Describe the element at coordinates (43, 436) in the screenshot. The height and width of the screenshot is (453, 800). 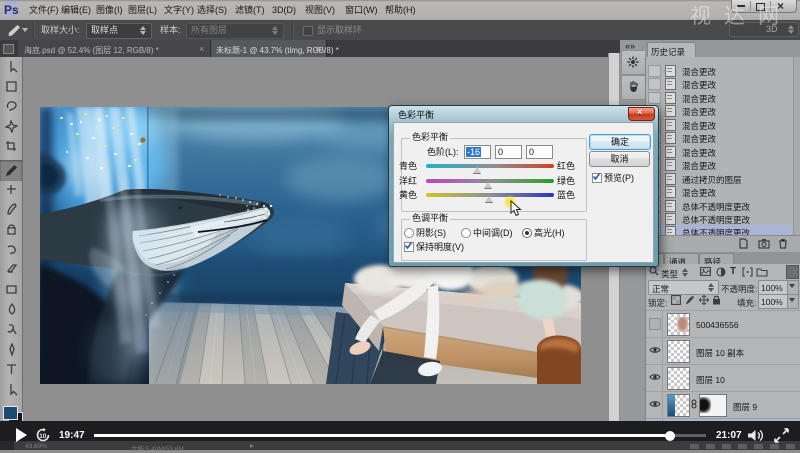
I see `svg-text: 10` at that location.